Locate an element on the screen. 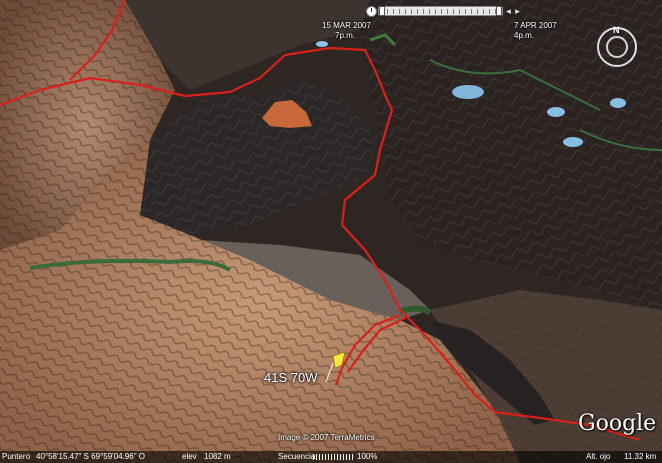  time-slider is located at coordinates (440, 11).